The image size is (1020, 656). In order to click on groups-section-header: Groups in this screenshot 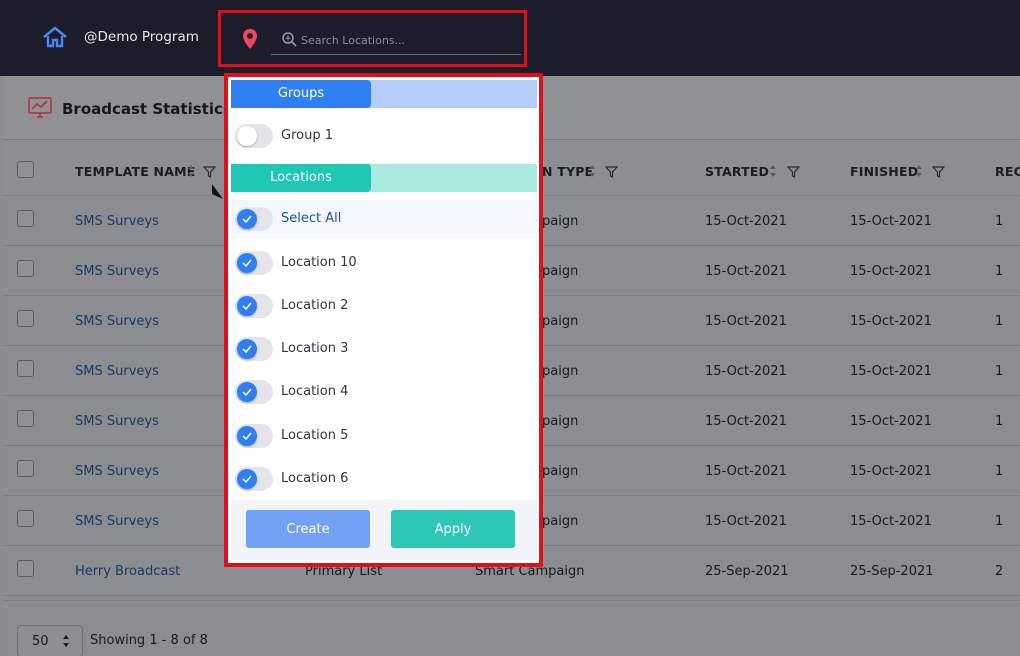, I will do `click(384, 94)`.